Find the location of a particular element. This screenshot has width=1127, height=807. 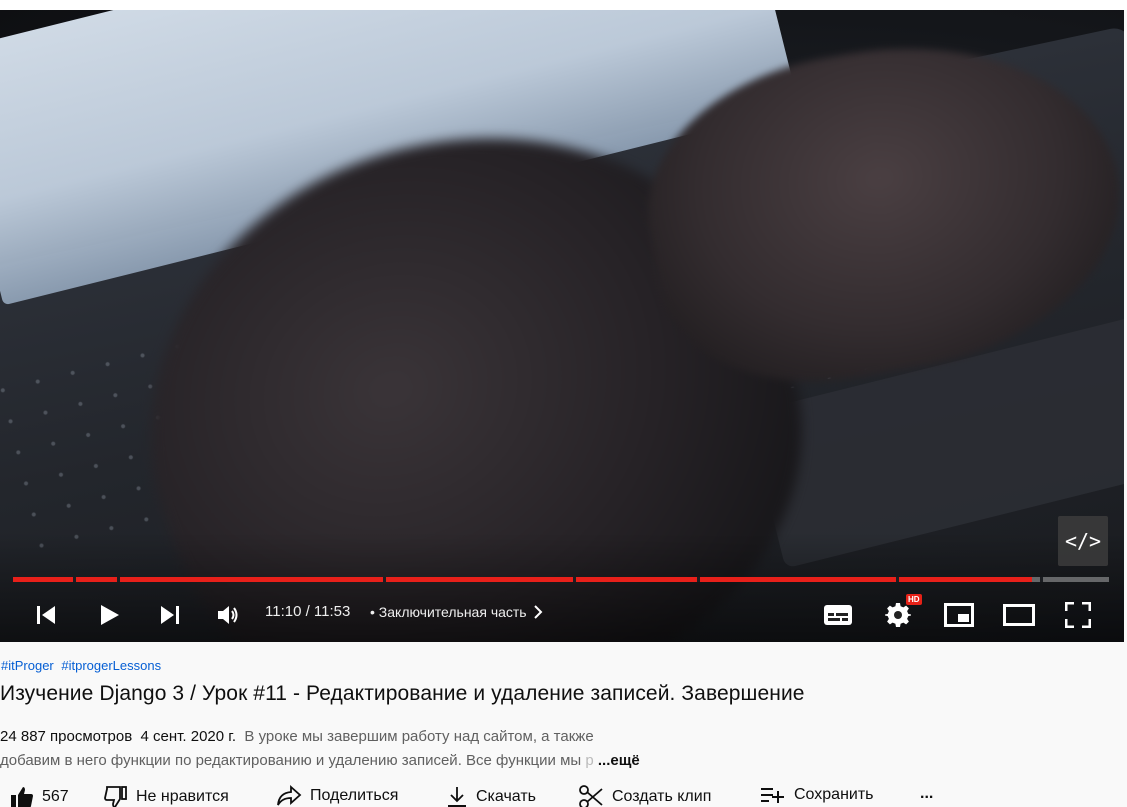

time-display: 11:10 / 11:53 is located at coordinates (308, 611).